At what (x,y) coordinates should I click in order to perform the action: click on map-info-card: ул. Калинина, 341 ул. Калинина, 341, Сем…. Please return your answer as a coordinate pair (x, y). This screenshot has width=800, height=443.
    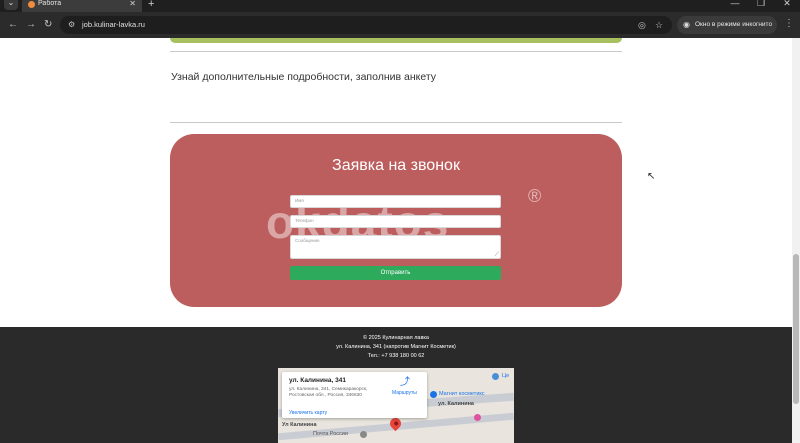
    Looking at the image, I should click on (354, 395).